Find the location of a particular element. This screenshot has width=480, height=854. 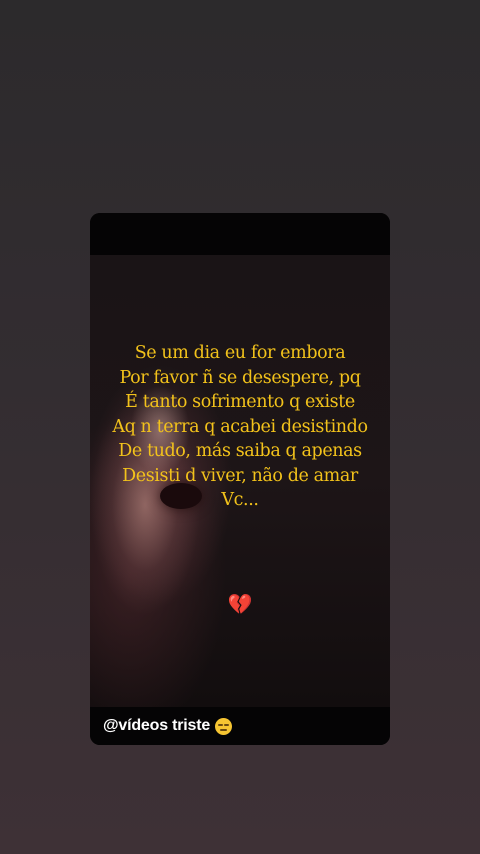

bottom-caption-bar: @vídeos triste is located at coordinates (240, 726).